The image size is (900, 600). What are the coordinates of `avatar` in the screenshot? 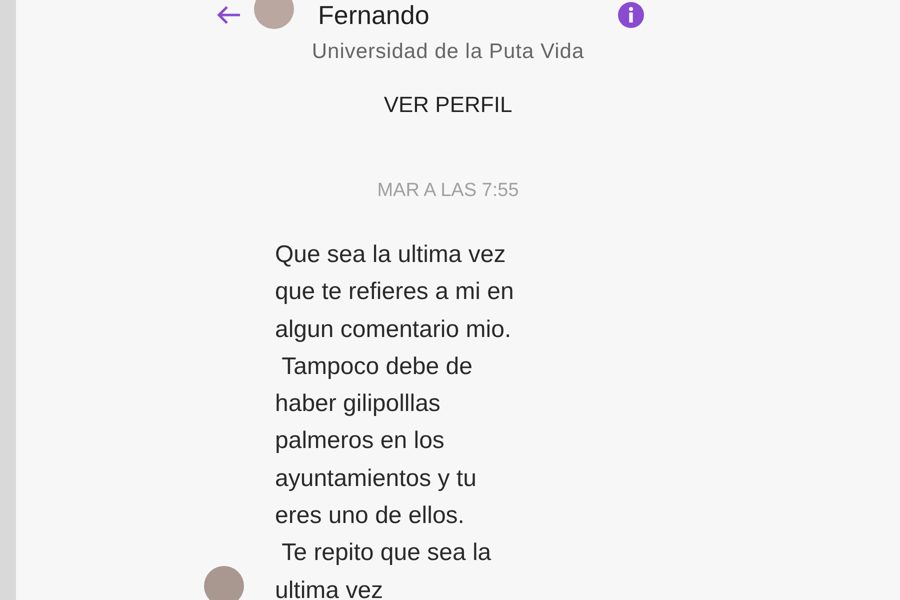 It's located at (274, 14).